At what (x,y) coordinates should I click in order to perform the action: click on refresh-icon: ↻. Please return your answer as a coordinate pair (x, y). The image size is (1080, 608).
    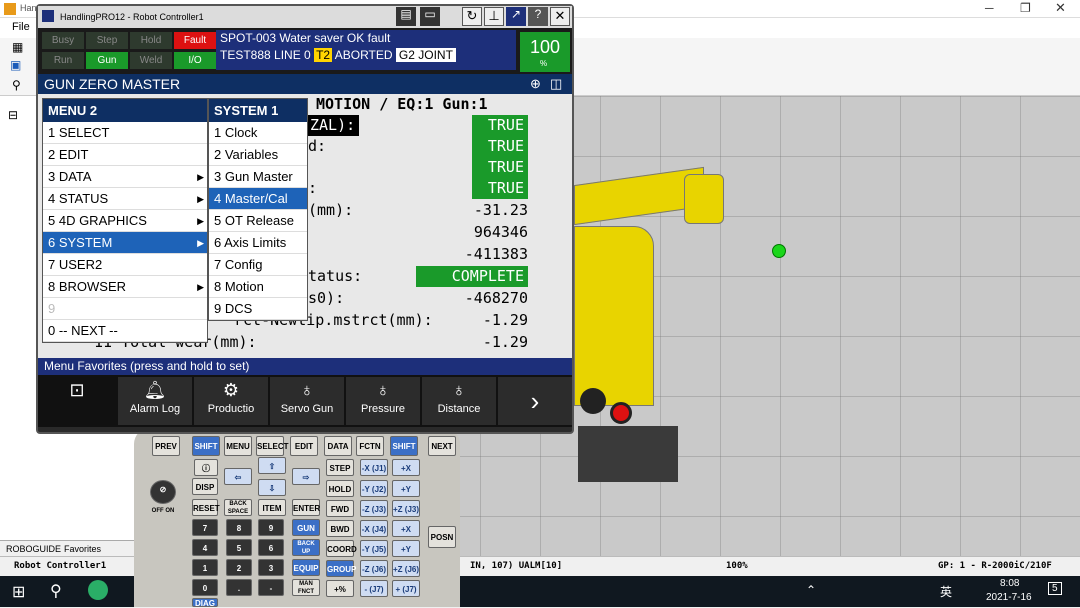
    Looking at the image, I should click on (472, 16).